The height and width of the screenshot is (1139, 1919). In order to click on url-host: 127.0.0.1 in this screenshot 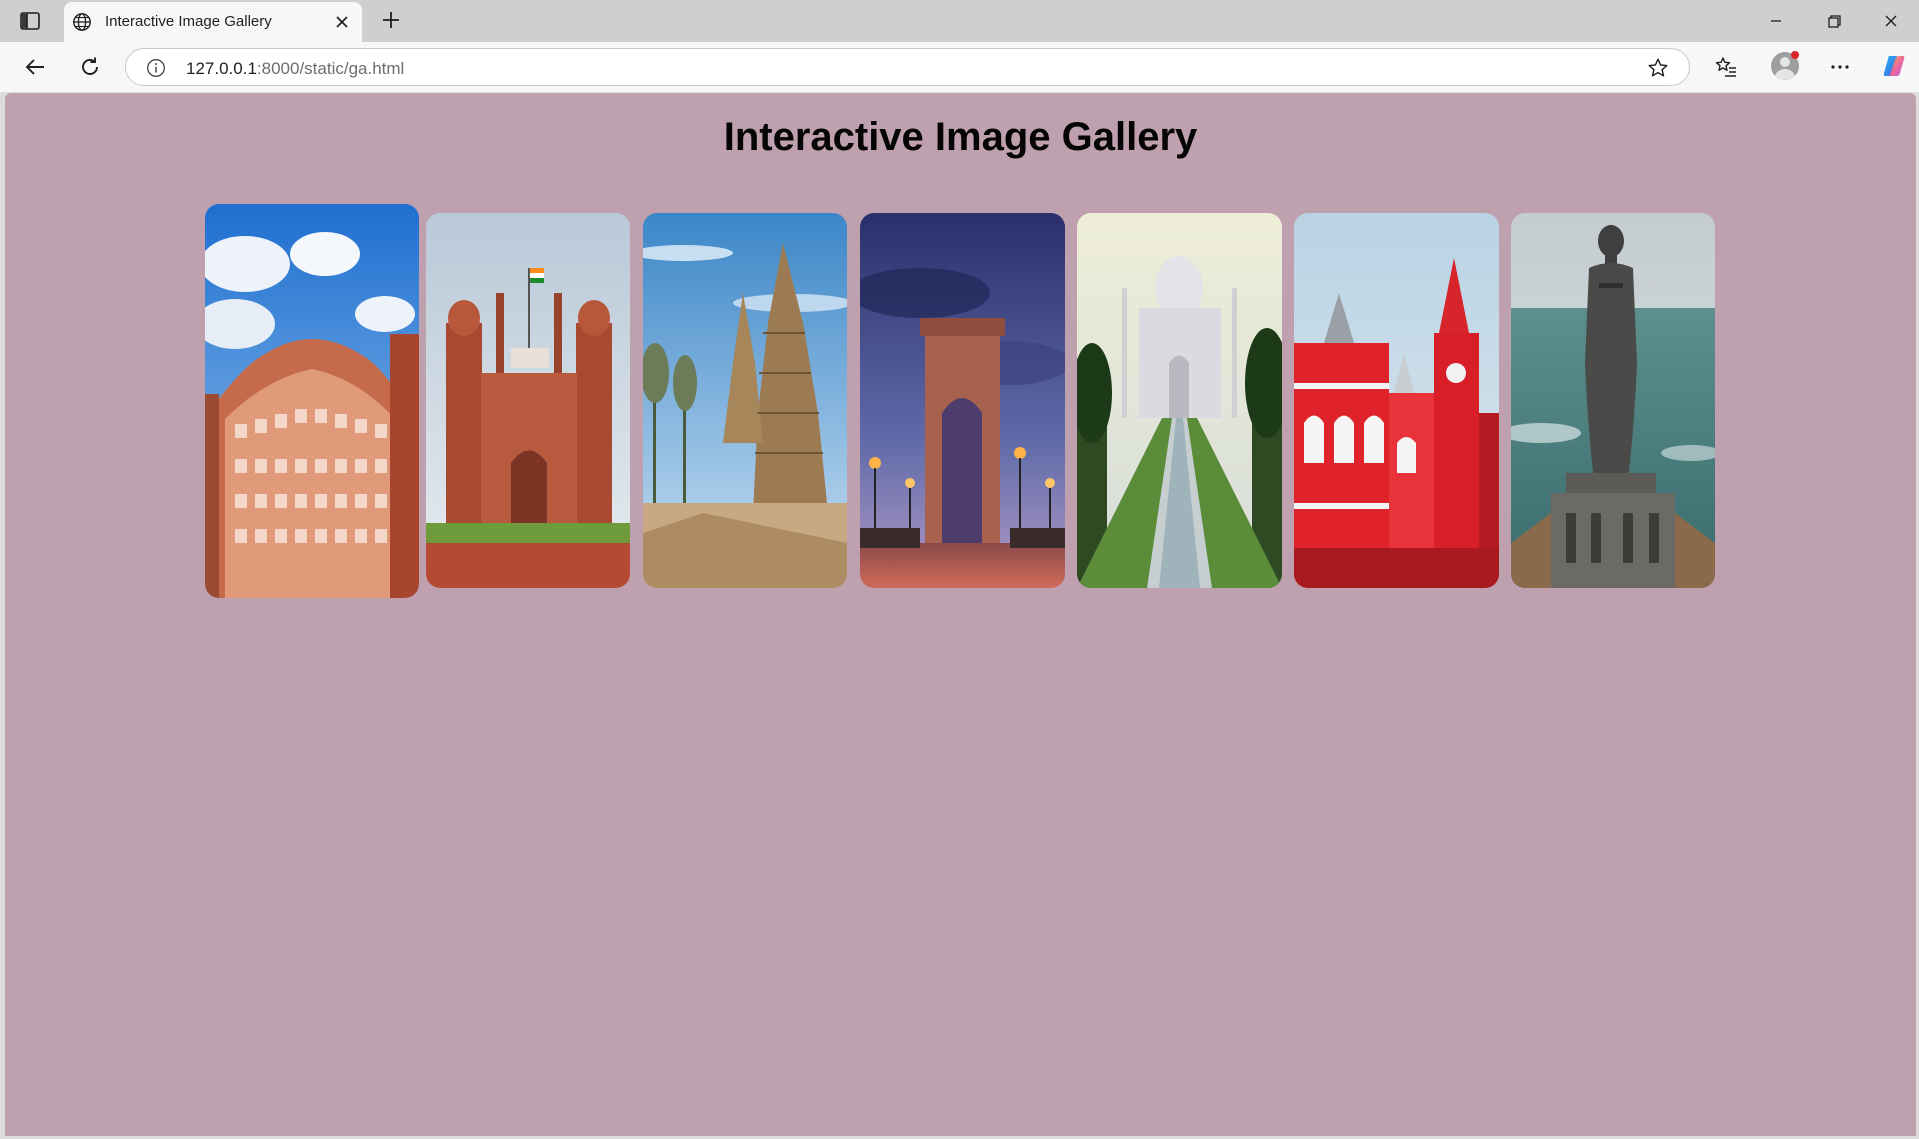, I will do `click(221, 68)`.